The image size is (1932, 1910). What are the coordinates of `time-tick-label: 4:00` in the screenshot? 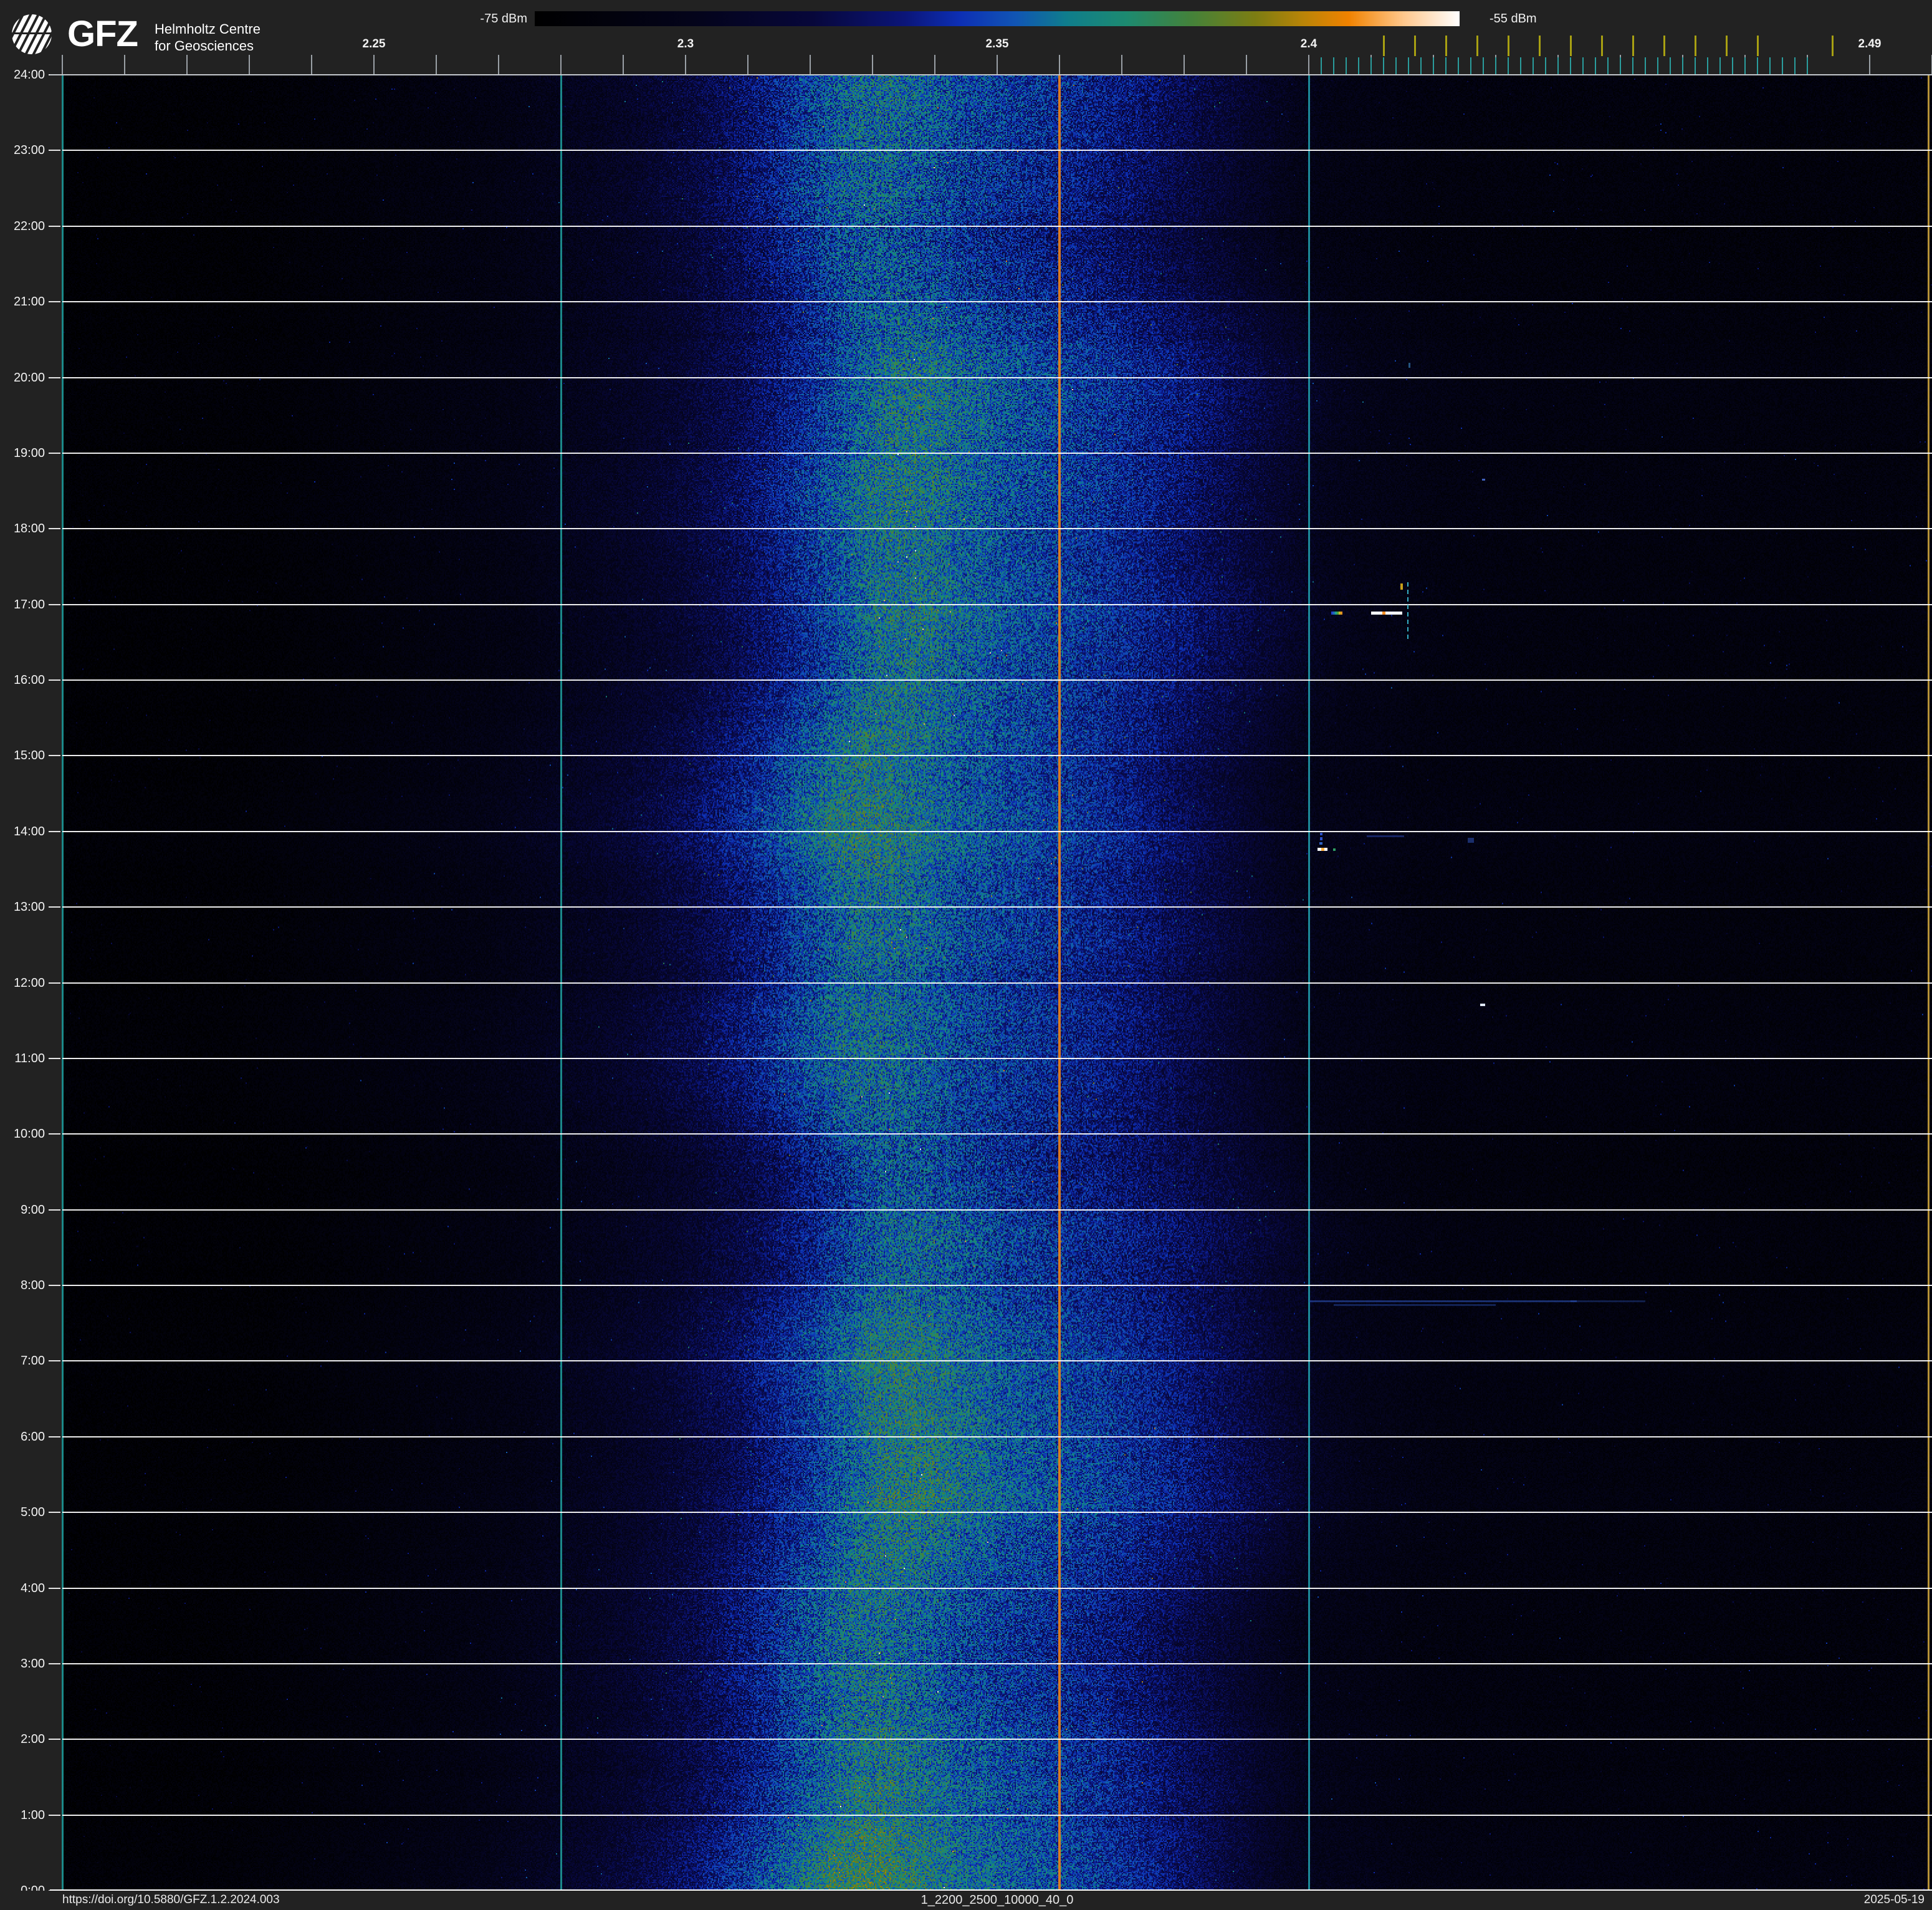 It's located at (33, 1588).